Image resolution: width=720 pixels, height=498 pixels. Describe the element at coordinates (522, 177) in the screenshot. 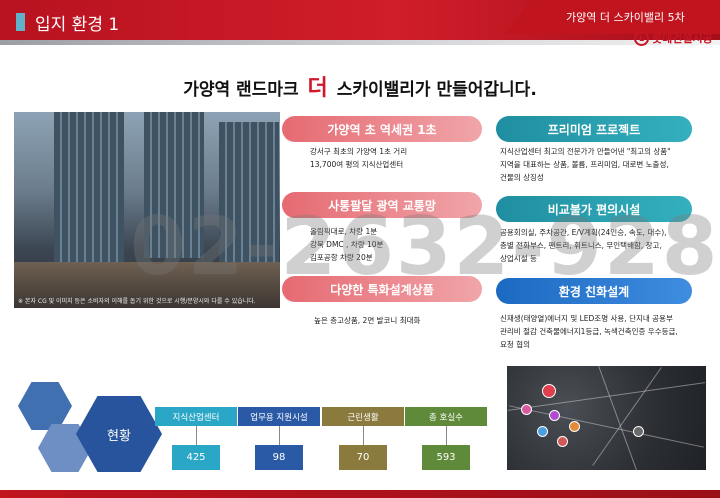

I see `desc-line: 건물의 상징성` at that location.